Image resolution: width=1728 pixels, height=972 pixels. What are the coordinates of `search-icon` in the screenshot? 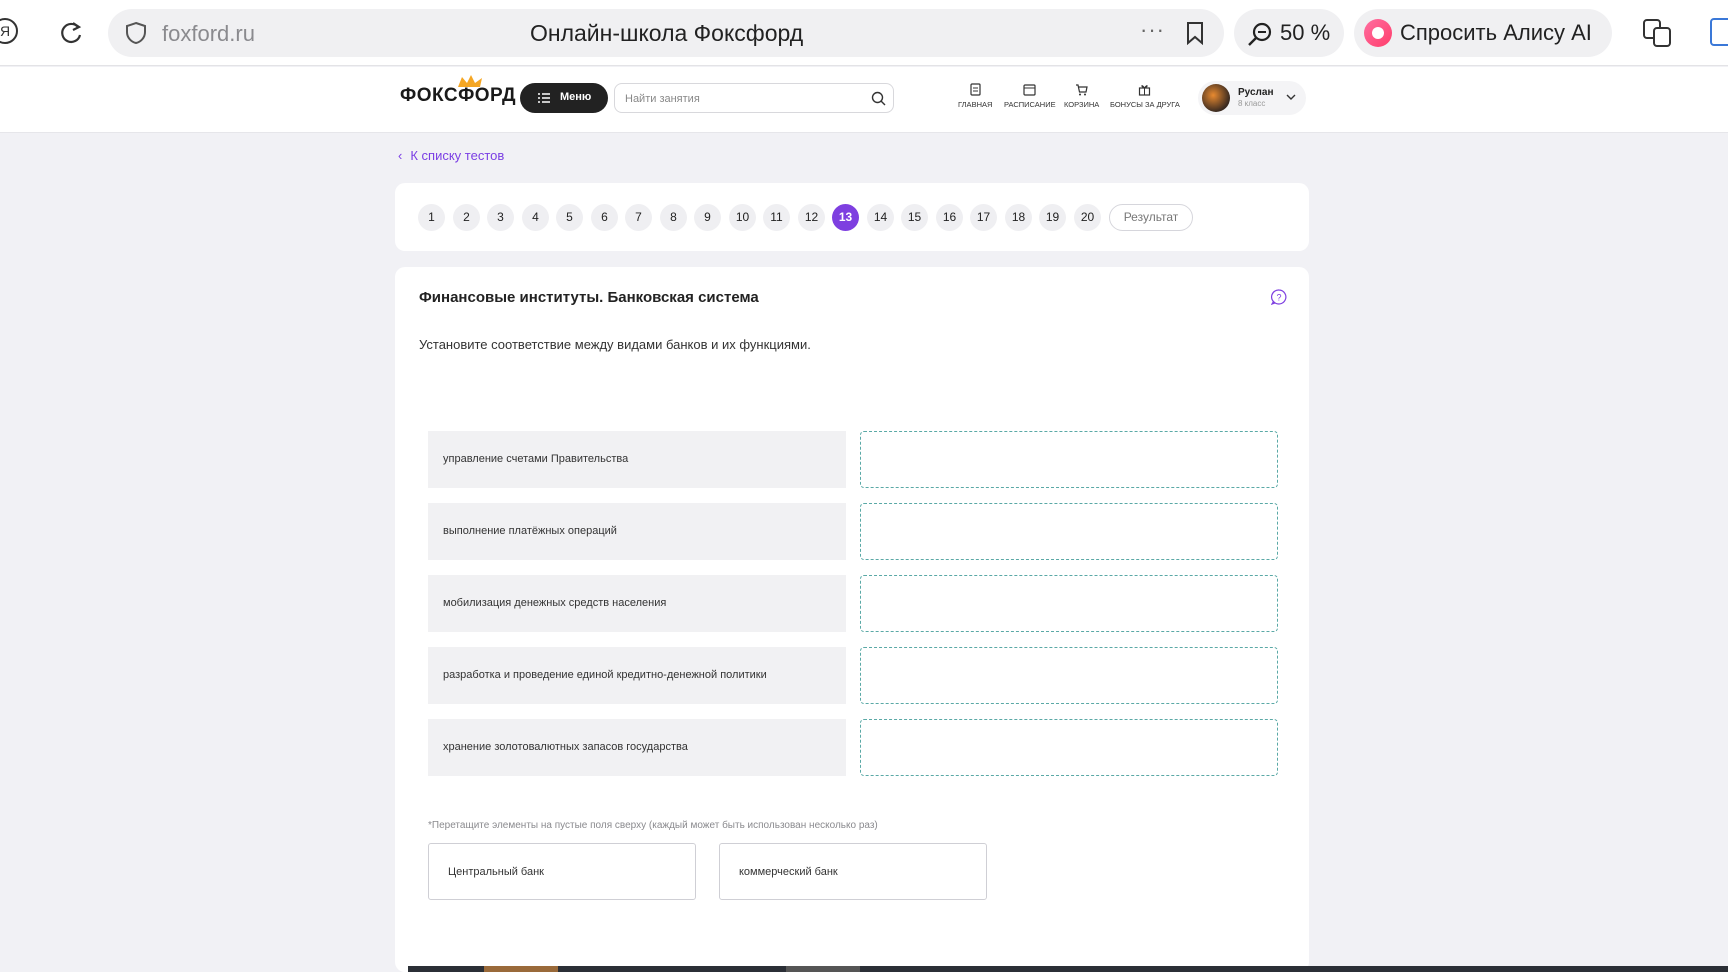 It's located at (878, 98).